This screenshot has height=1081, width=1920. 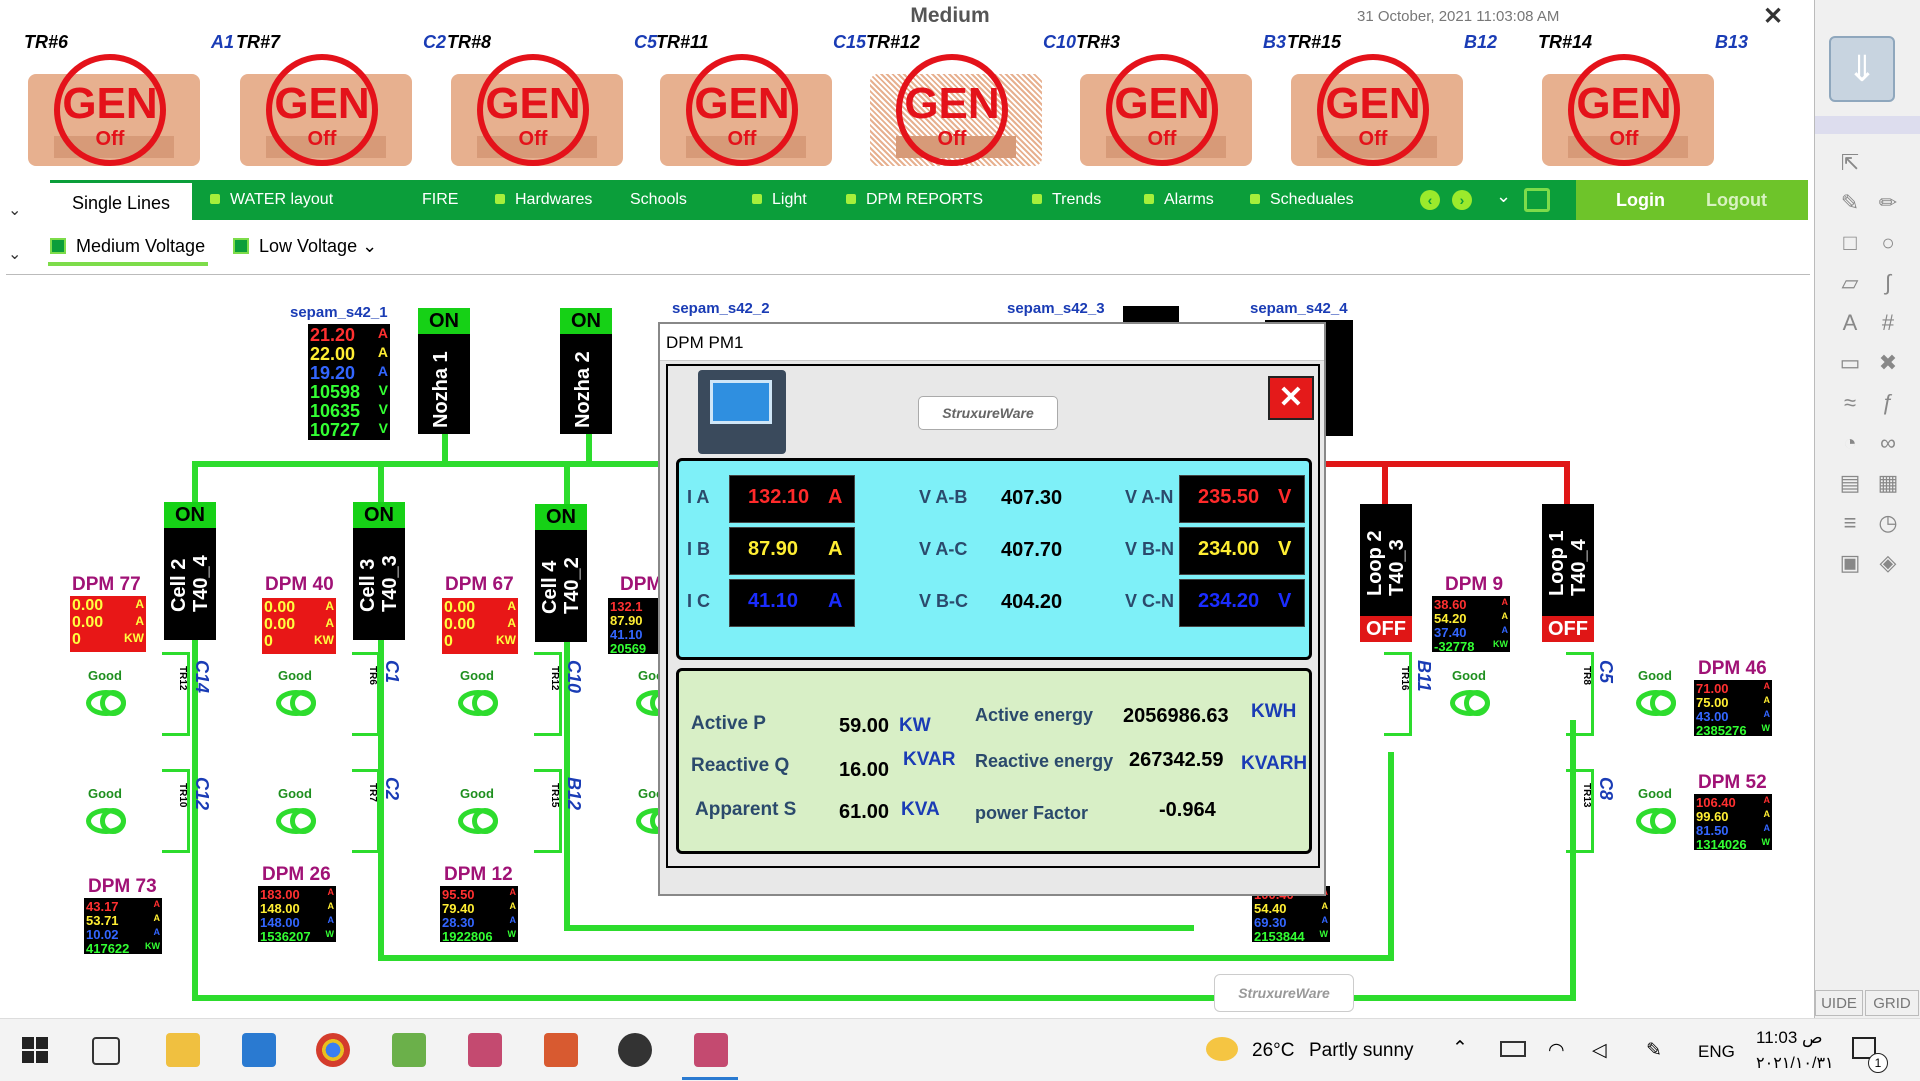 I want to click on dpm-meter: 132.1 87.90 41.10 20569, so click(x=633, y=626).